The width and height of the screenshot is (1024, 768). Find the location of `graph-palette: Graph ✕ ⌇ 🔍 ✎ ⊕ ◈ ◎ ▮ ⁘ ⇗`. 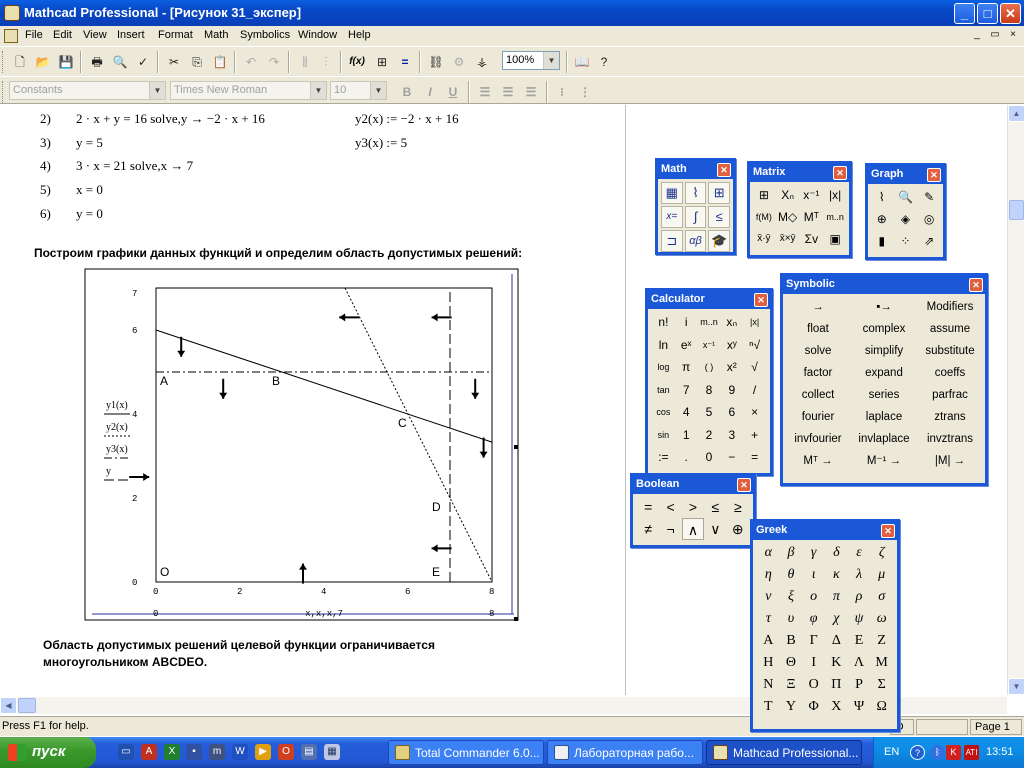

graph-palette: Graph ✕ ⌇ 🔍 ✎ ⊕ ◈ ◎ ▮ ⁘ ⇗ is located at coordinates (905, 211).